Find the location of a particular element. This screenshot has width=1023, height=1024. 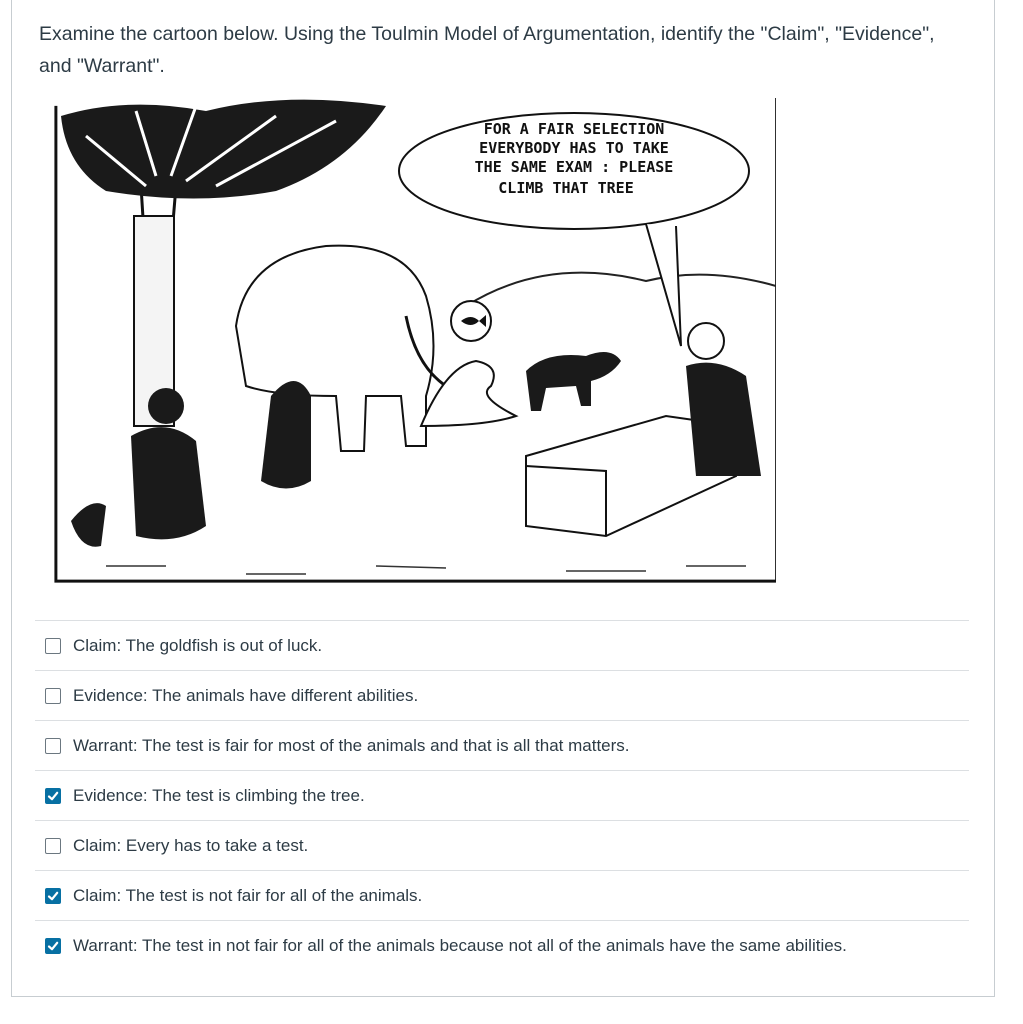

answer-option: Evidence: The test is climbing the tree. is located at coordinates (502, 795).